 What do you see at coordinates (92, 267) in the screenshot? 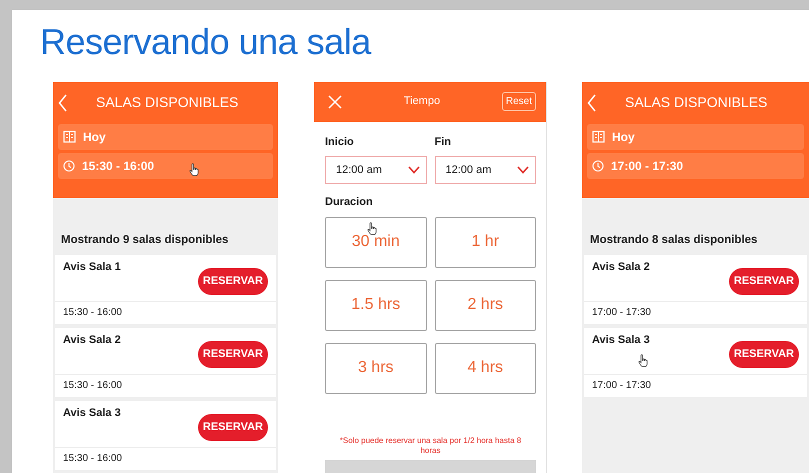
I see `room-name: Avis Sala 1` at bounding box center [92, 267].